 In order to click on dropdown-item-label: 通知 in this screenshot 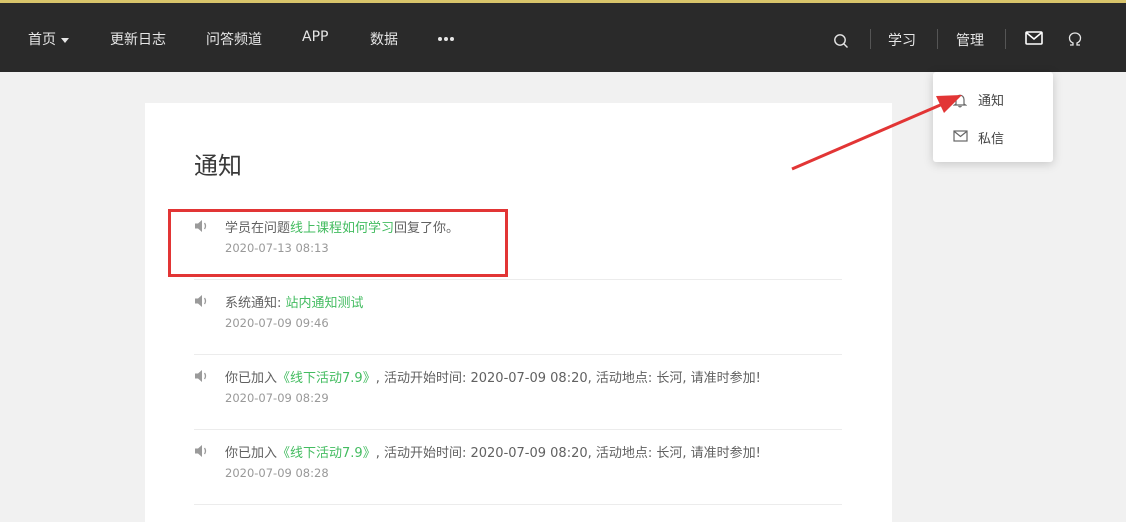, I will do `click(991, 101)`.